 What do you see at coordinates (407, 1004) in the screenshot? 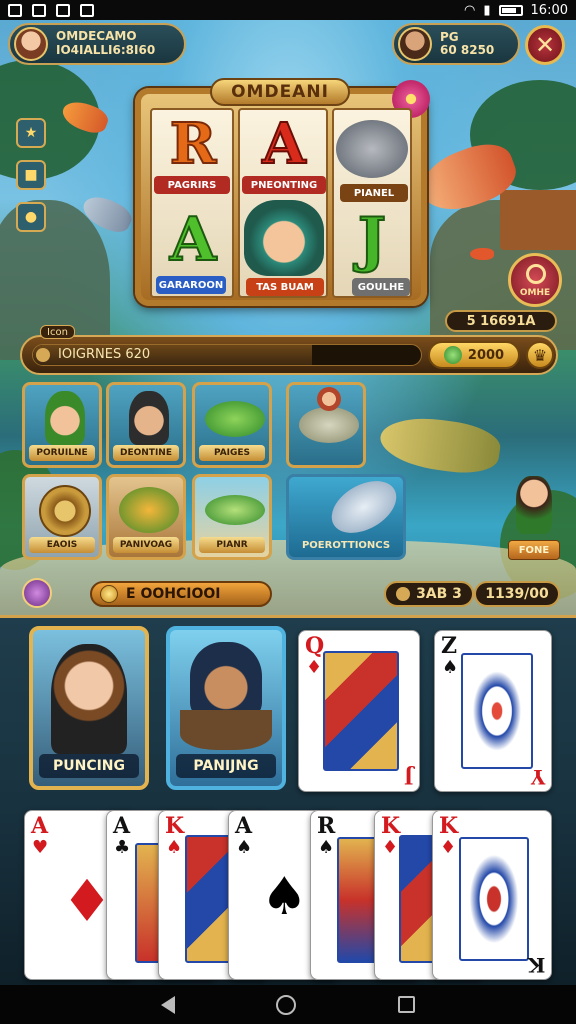
I see `recent-apps-icon` at bounding box center [407, 1004].